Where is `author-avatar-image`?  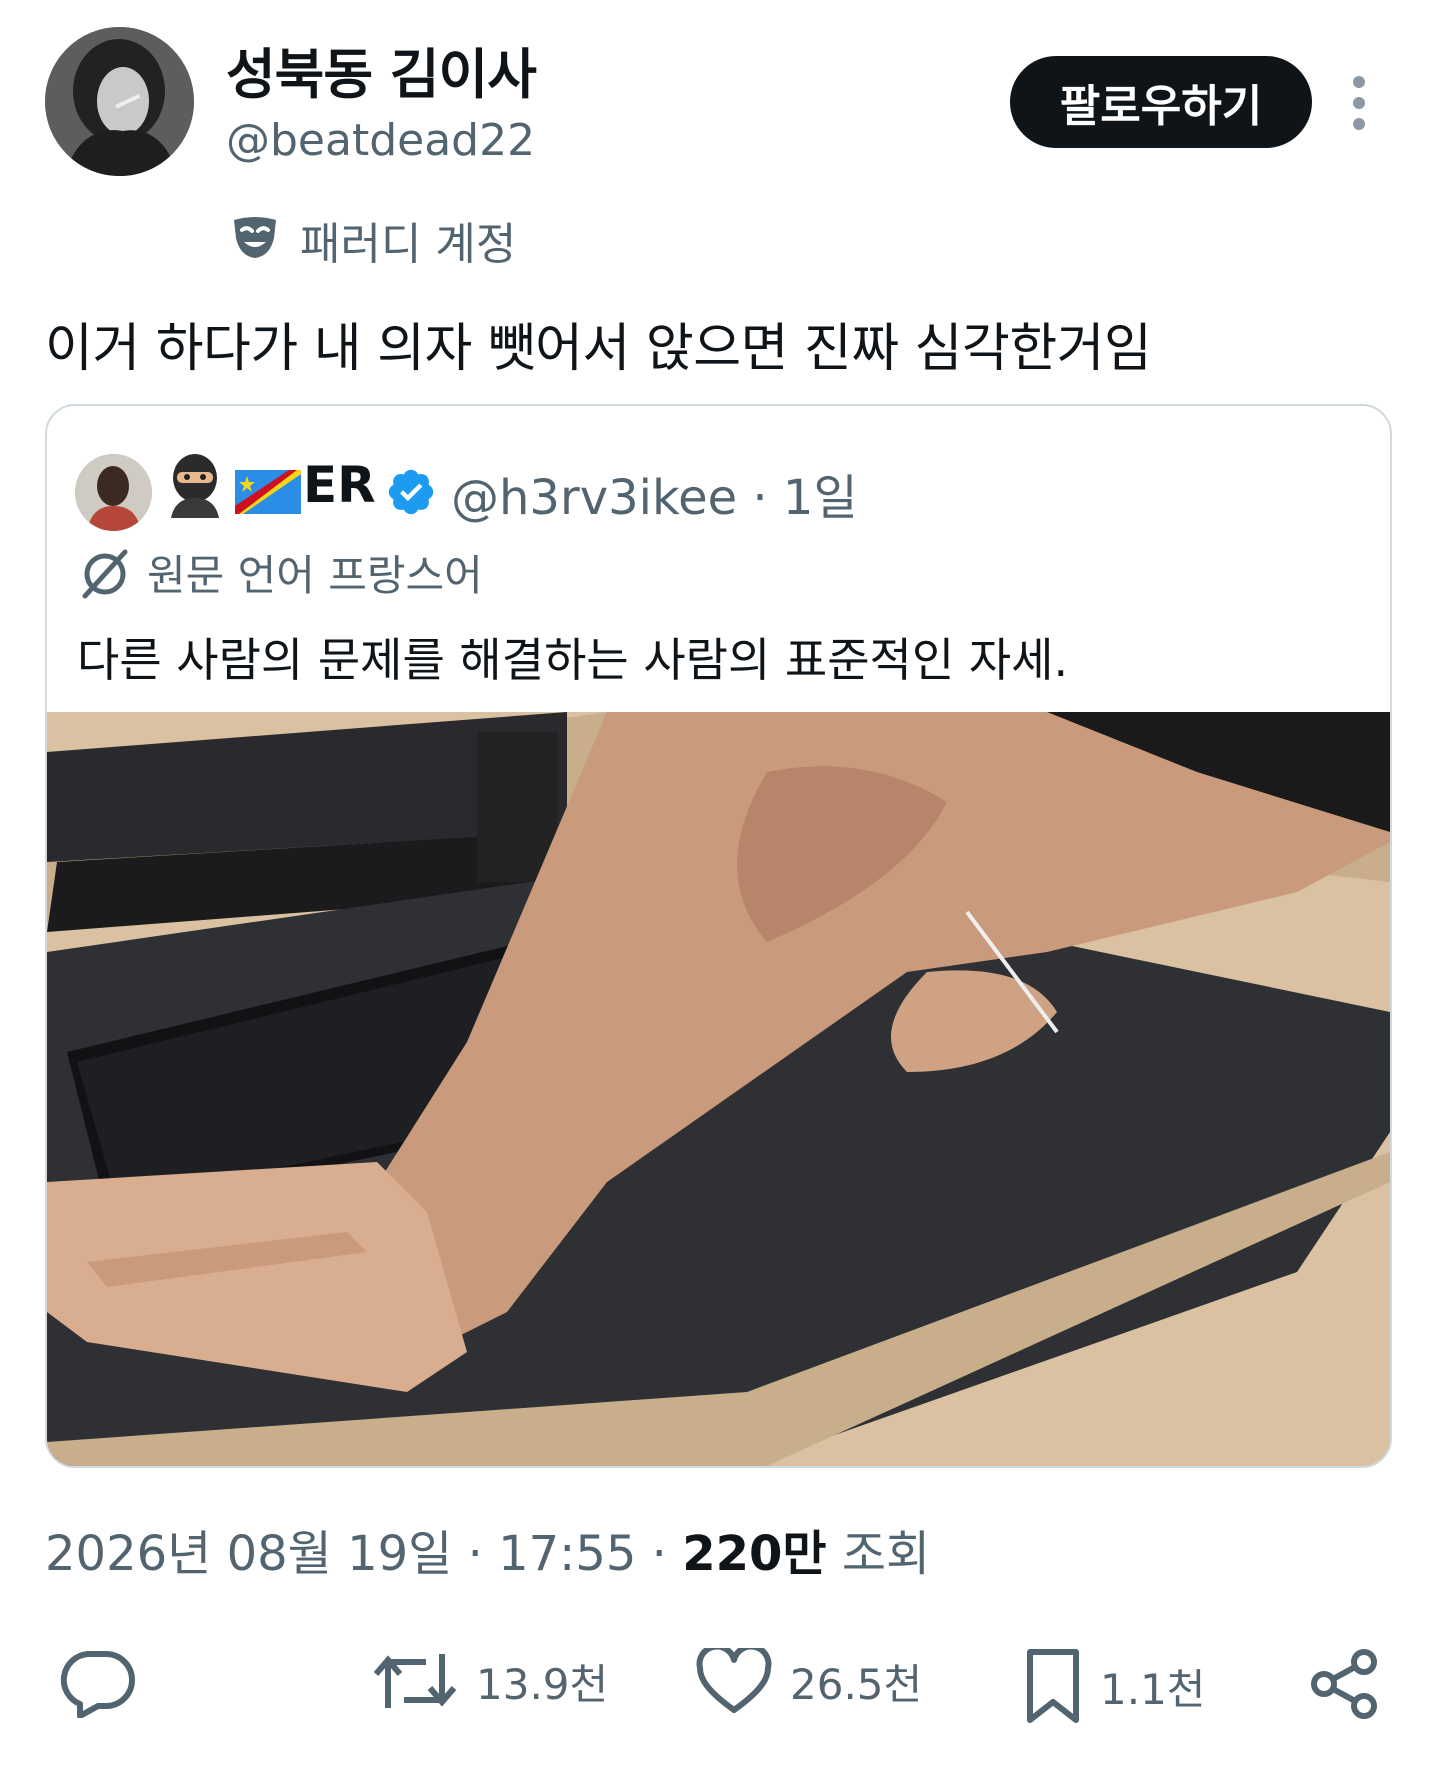 author-avatar-image is located at coordinates (119, 101).